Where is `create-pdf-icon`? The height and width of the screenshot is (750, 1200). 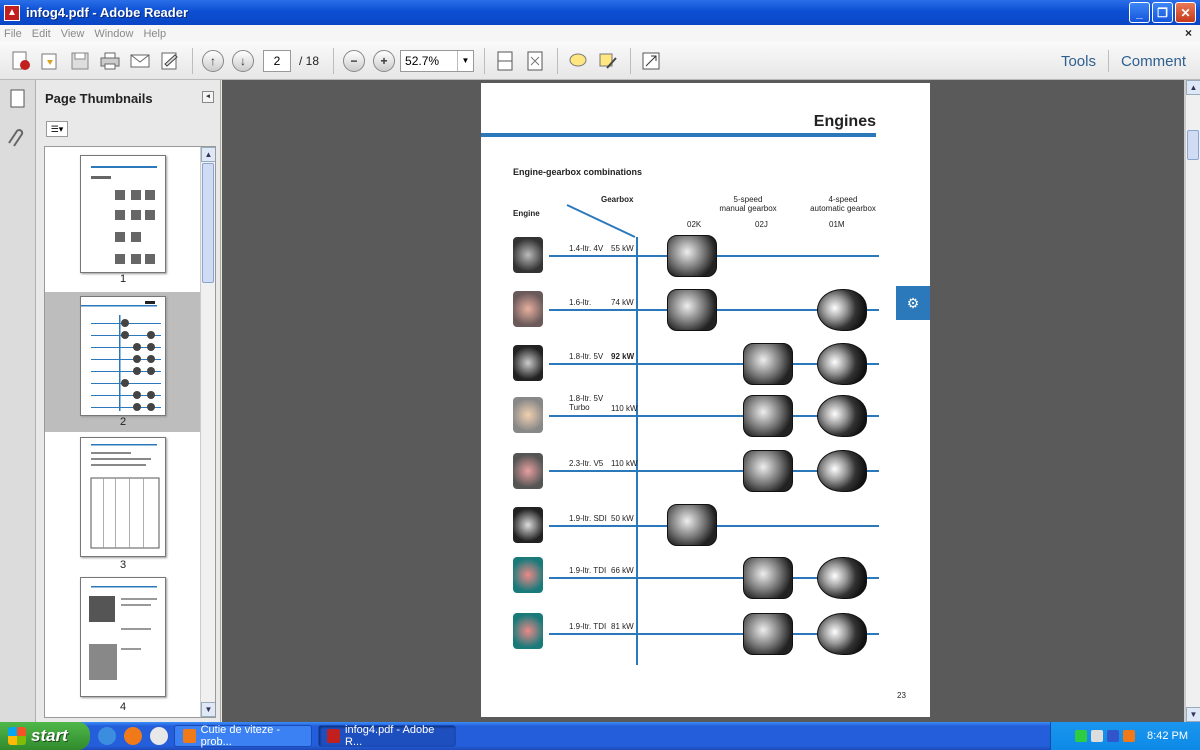 create-pdf-icon is located at coordinates (20, 61).